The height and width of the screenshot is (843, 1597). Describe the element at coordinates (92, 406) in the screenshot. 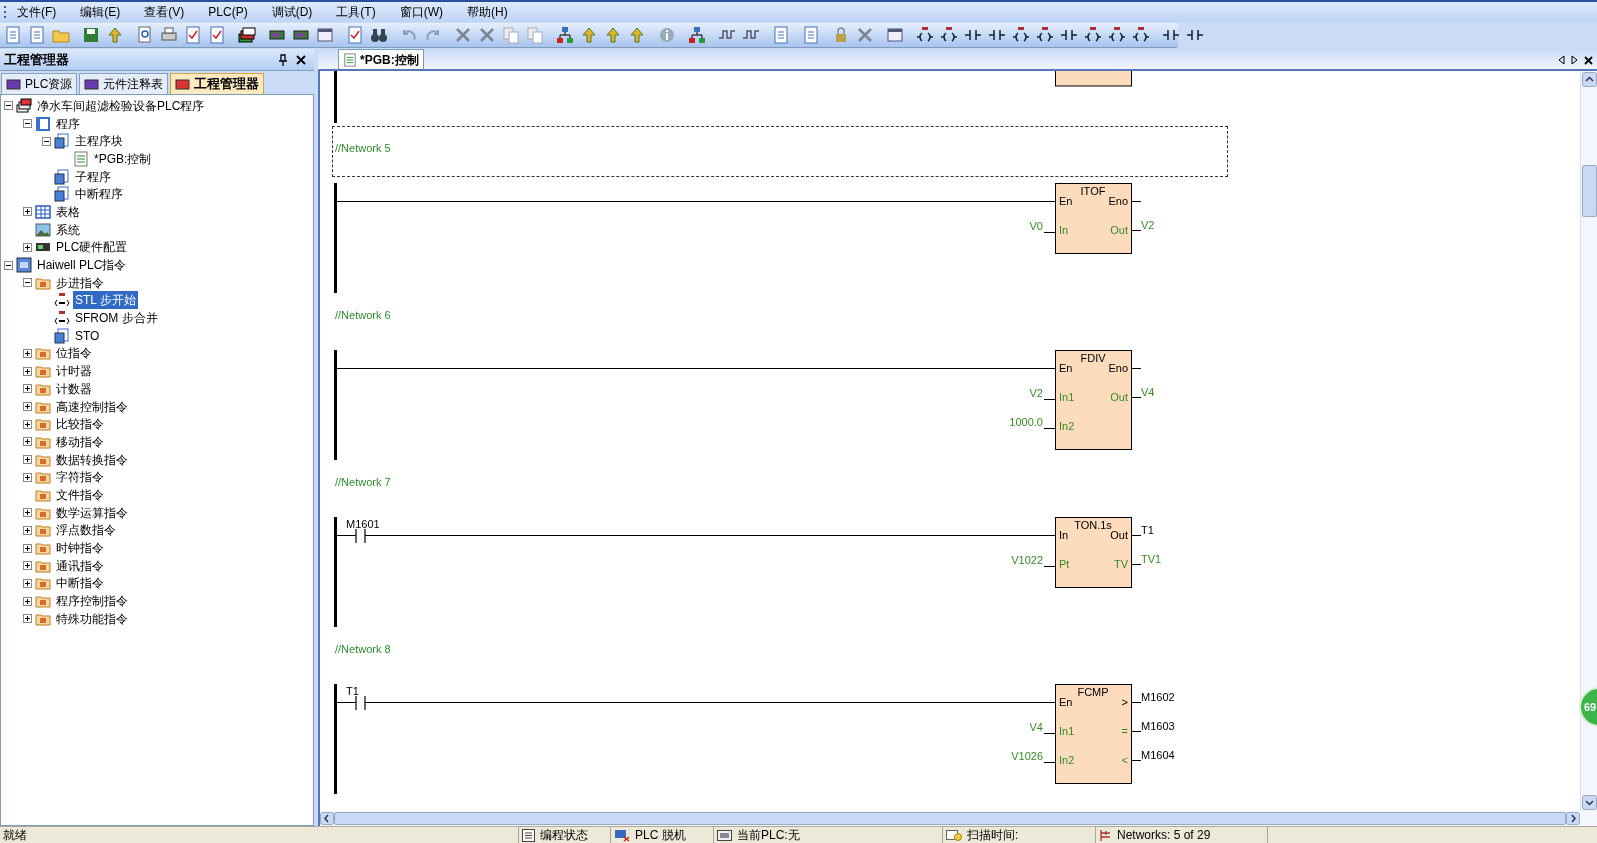

I see `tree-item: 高速控制指令` at that location.